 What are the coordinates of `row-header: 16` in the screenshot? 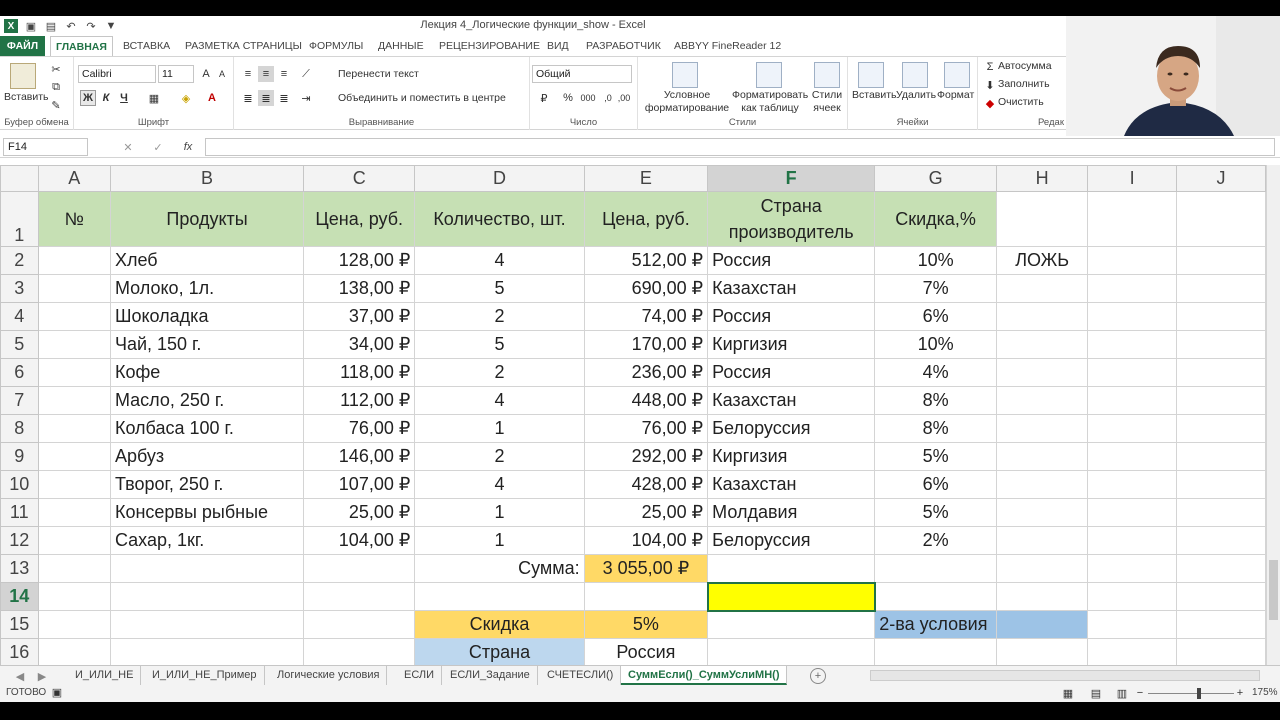 It's located at (19, 651).